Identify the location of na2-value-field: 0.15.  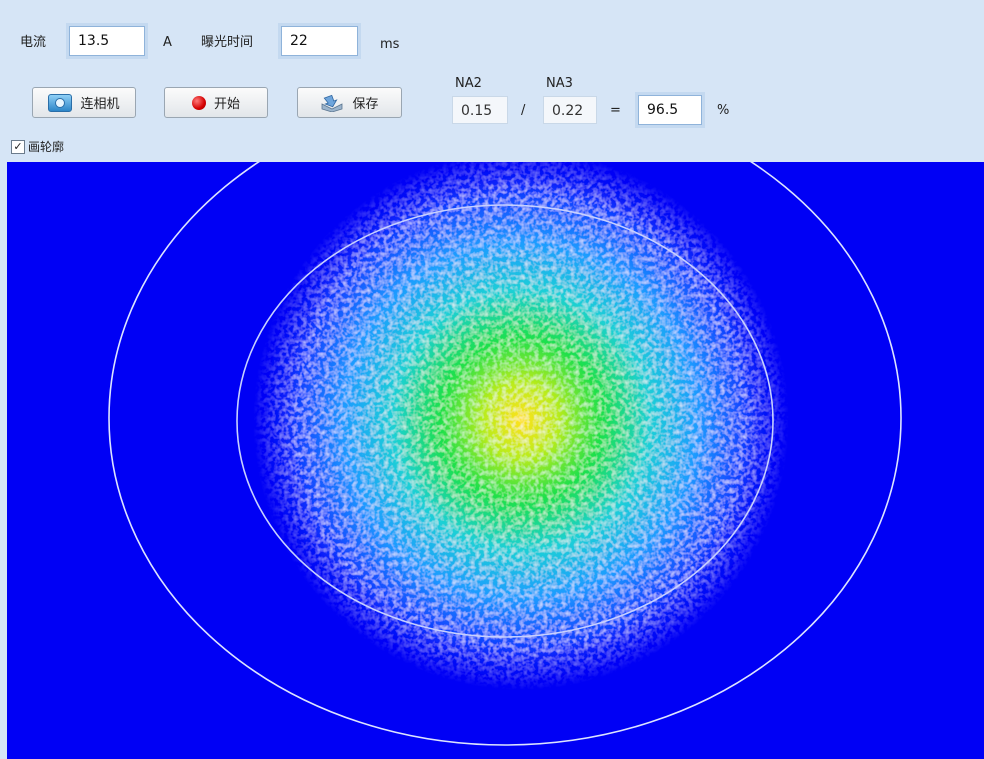
(480, 110).